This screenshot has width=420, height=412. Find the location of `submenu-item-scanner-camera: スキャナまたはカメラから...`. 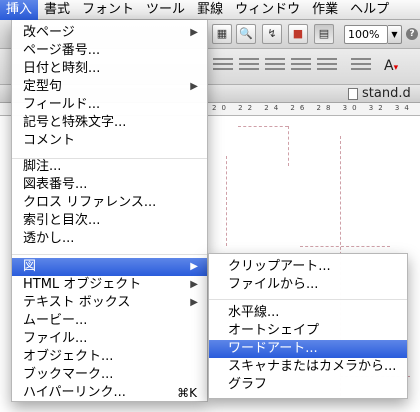

submenu-item-scanner-camera: スキャナまたはカメラから... is located at coordinates (308, 367).